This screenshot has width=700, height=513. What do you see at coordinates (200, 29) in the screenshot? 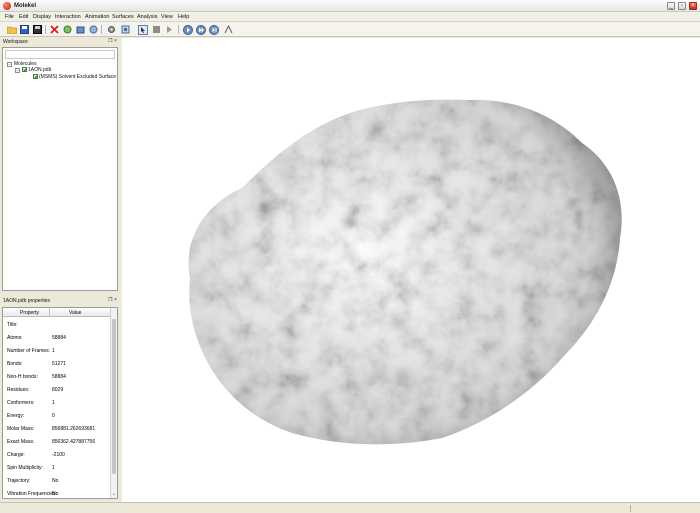
I see `forward-icon` at bounding box center [200, 29].